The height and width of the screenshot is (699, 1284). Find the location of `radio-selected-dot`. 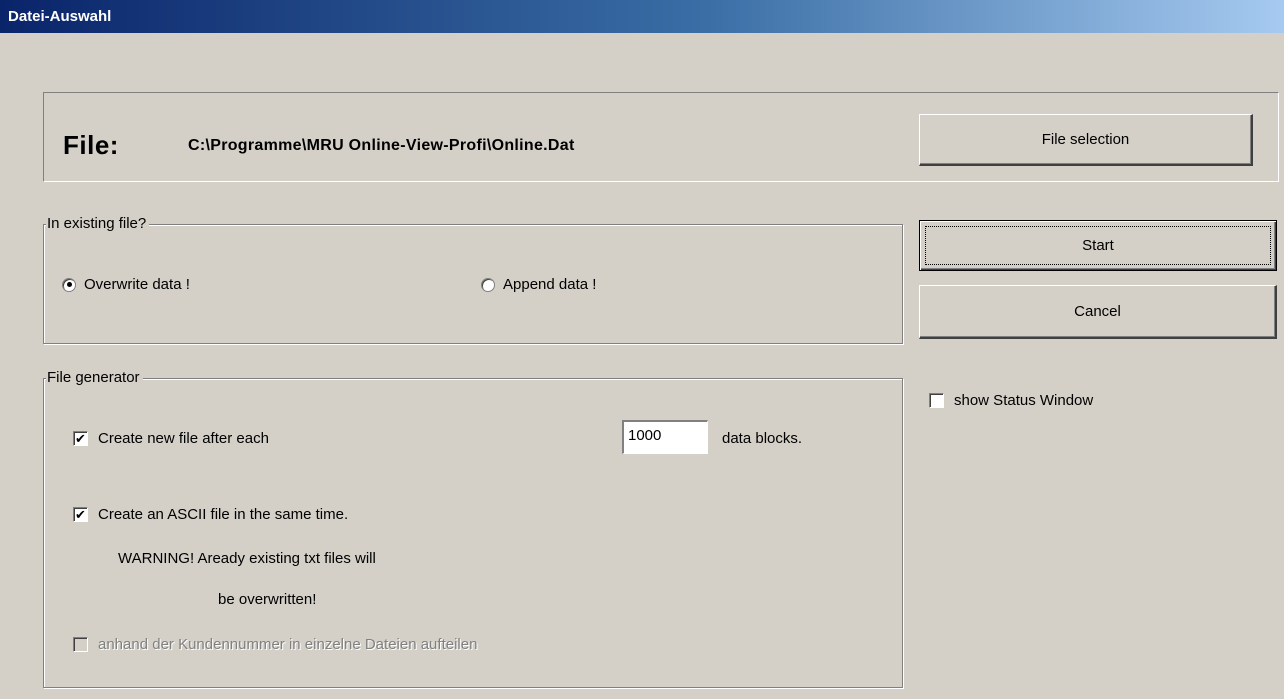

radio-selected-dot is located at coordinates (69, 284).